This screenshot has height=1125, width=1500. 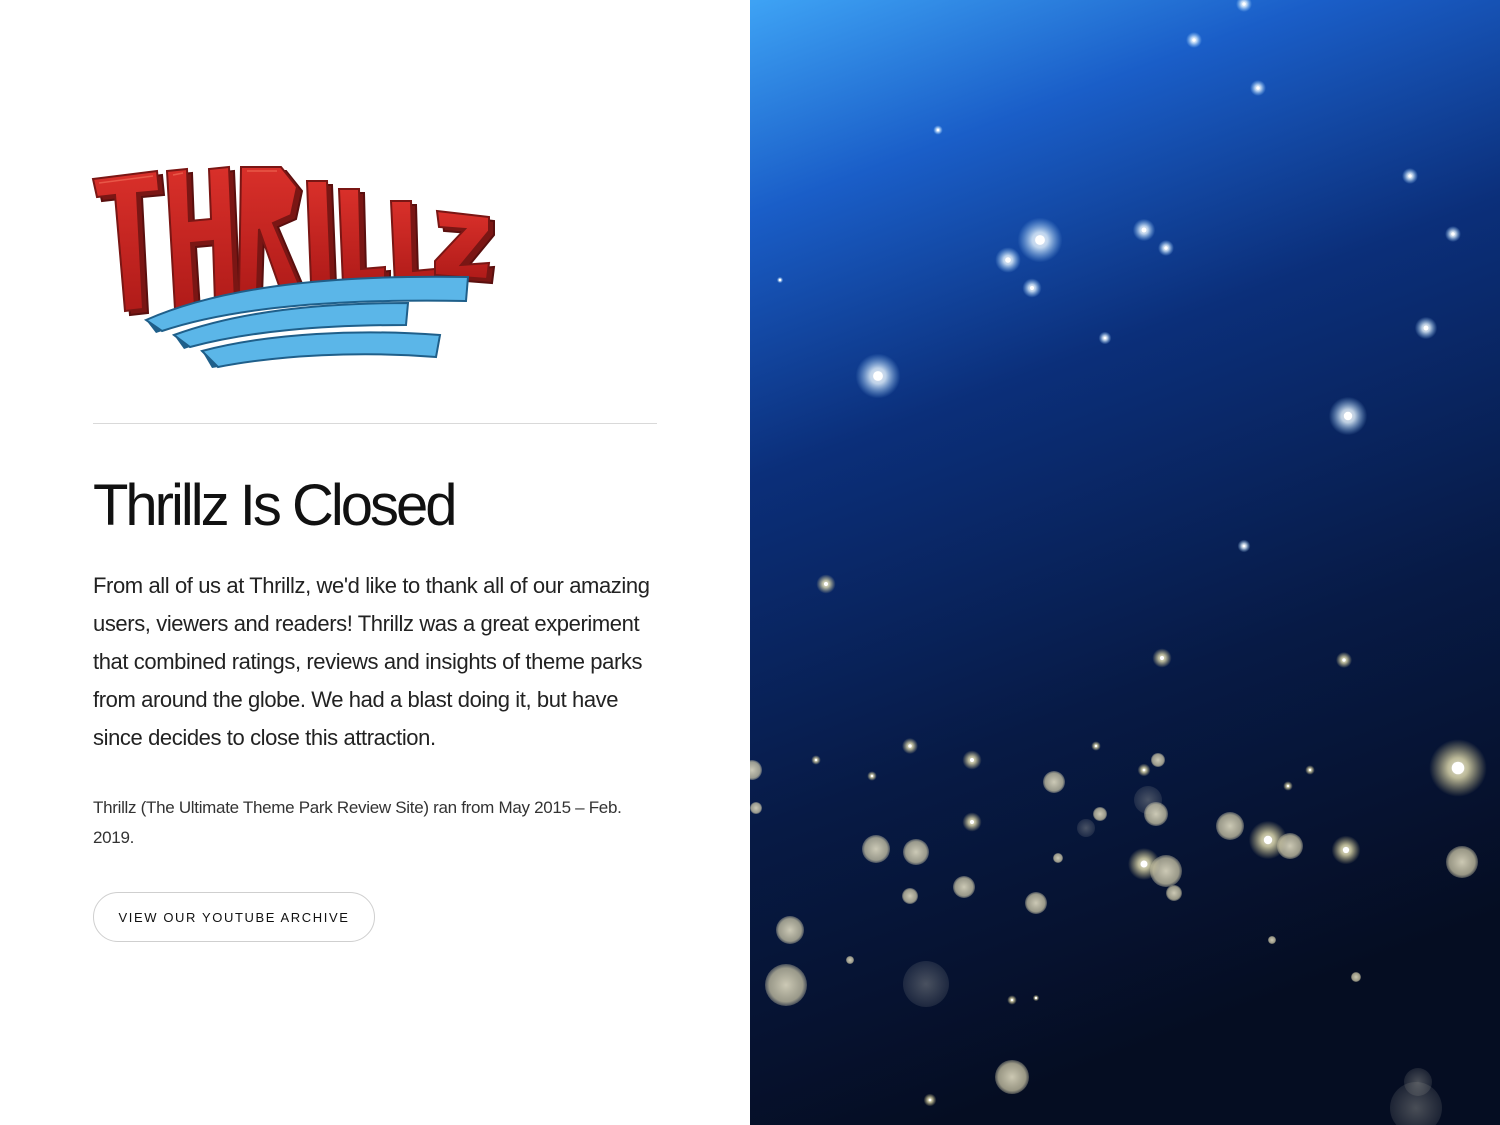 I want to click on page-title: Thrillz Is Closed, so click(x=275, y=505).